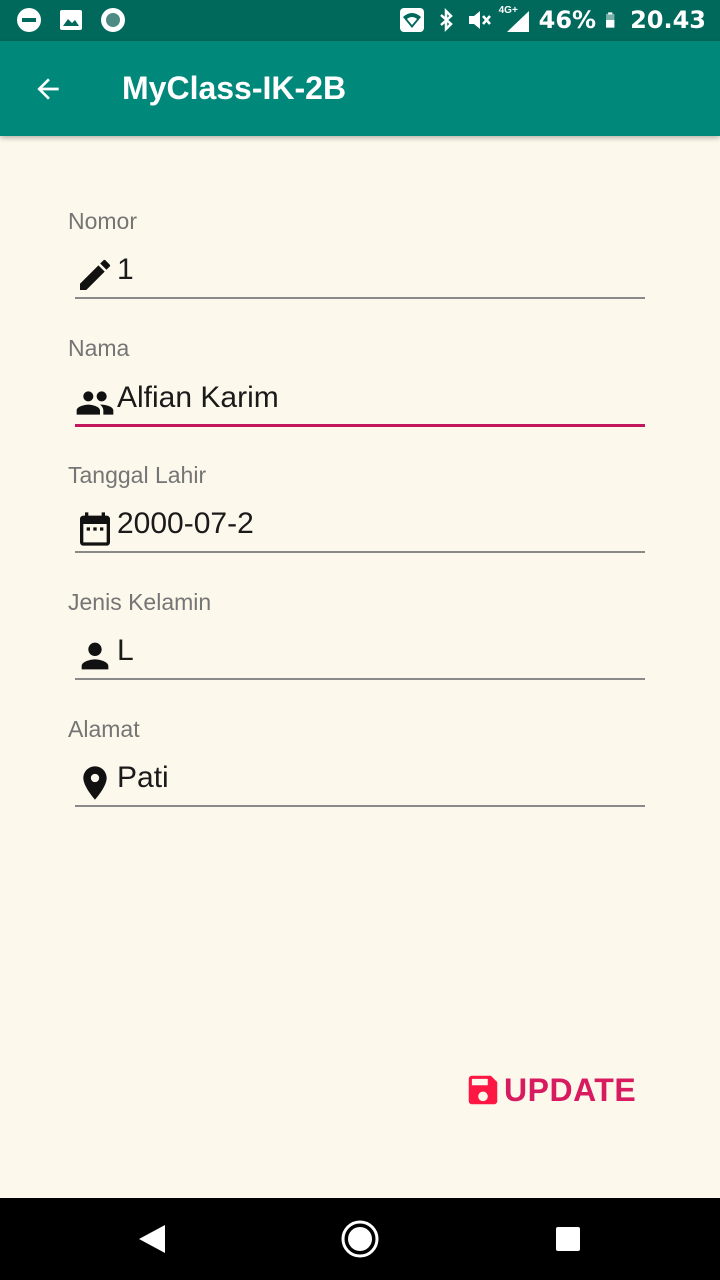 This screenshot has height=1280, width=720. What do you see at coordinates (360, 782) in the screenshot?
I see `alamat-field: Pati` at bounding box center [360, 782].